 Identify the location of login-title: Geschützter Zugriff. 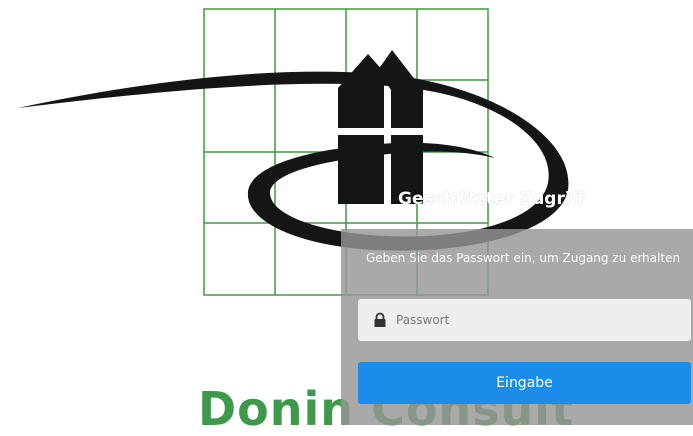
(491, 199).